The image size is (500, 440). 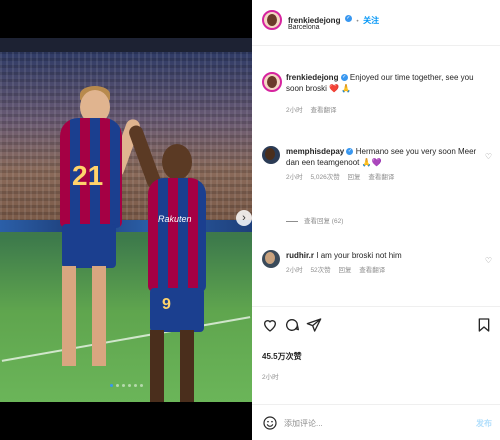 I want to click on carousel-dots, so click(x=126, y=385).